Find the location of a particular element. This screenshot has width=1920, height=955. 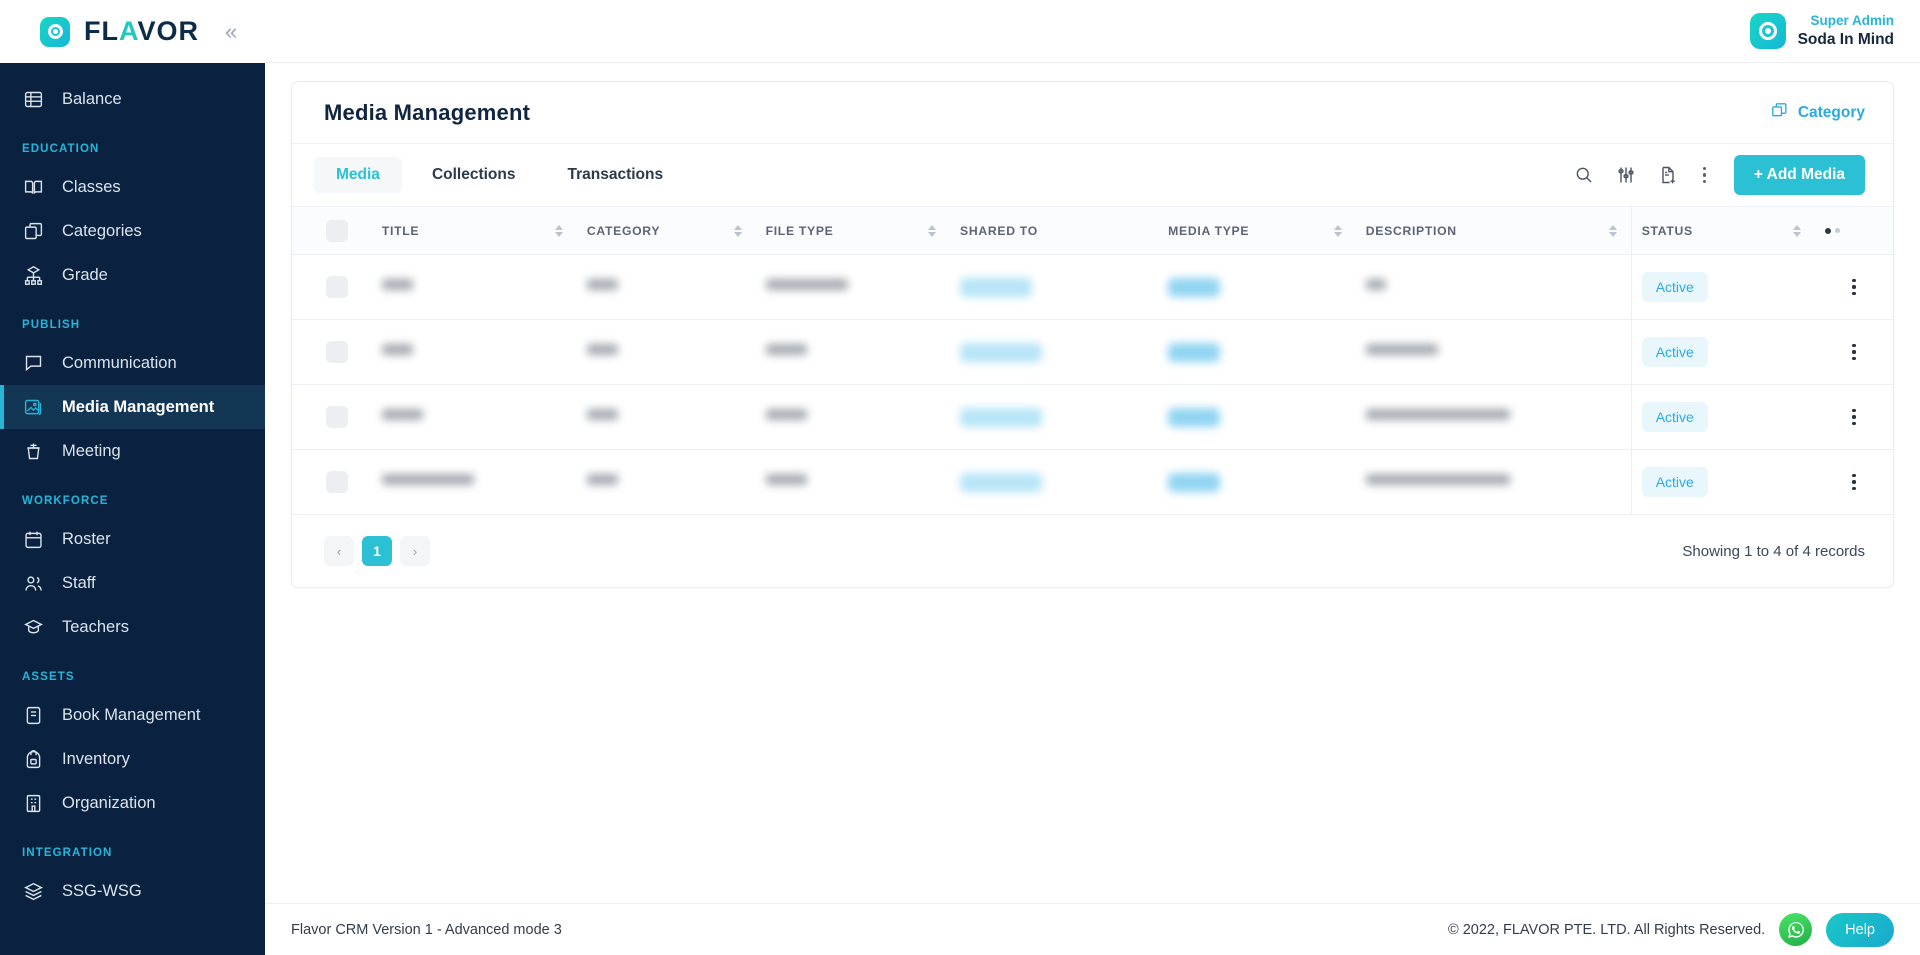

tab-transactions: Transactions is located at coordinates (615, 175).